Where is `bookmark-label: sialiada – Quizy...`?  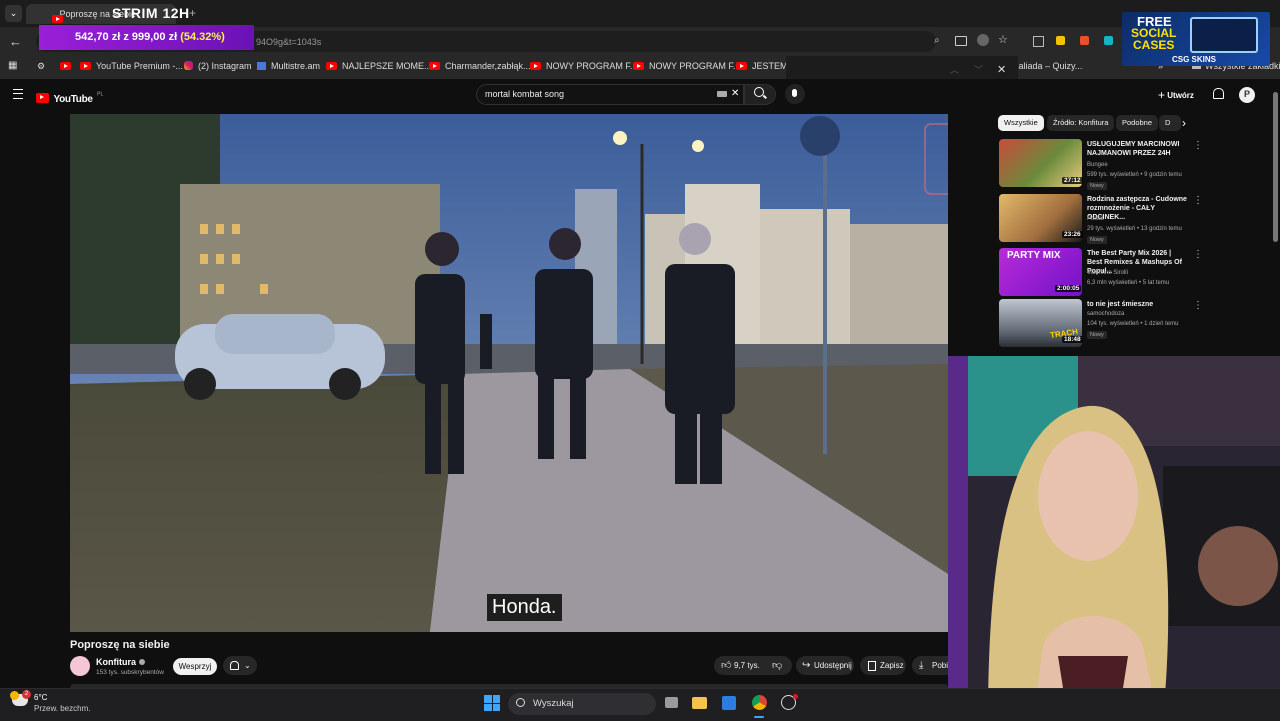 bookmark-label: sialiada – Quizy... is located at coordinates (1047, 66).